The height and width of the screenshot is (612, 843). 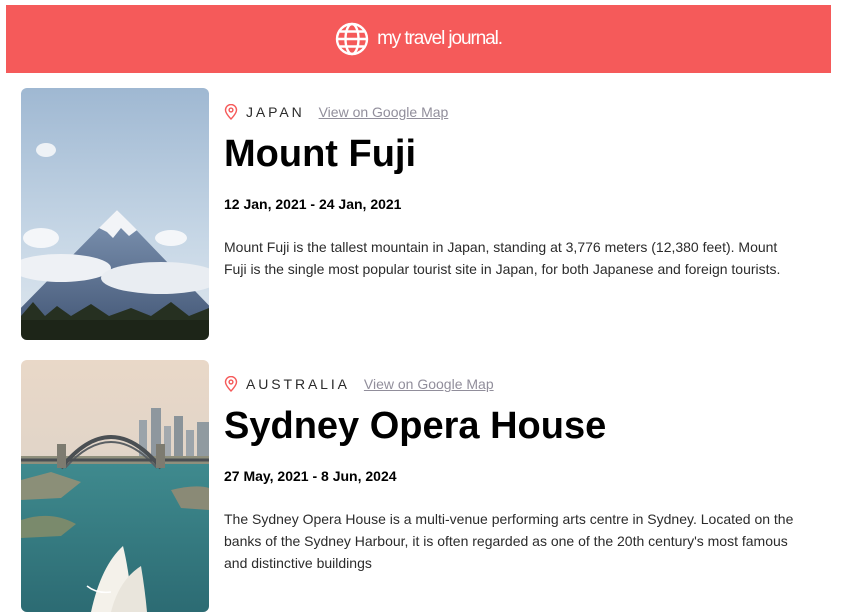 What do you see at coordinates (275, 112) in the screenshot?
I see `country-label: JAPAN` at bounding box center [275, 112].